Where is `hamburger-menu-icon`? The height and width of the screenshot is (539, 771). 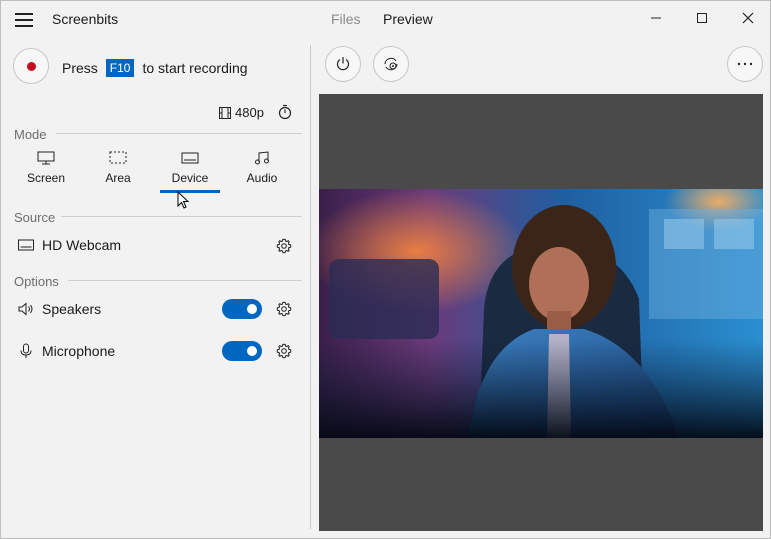
hamburger-menu-icon is located at coordinates (24, 19).